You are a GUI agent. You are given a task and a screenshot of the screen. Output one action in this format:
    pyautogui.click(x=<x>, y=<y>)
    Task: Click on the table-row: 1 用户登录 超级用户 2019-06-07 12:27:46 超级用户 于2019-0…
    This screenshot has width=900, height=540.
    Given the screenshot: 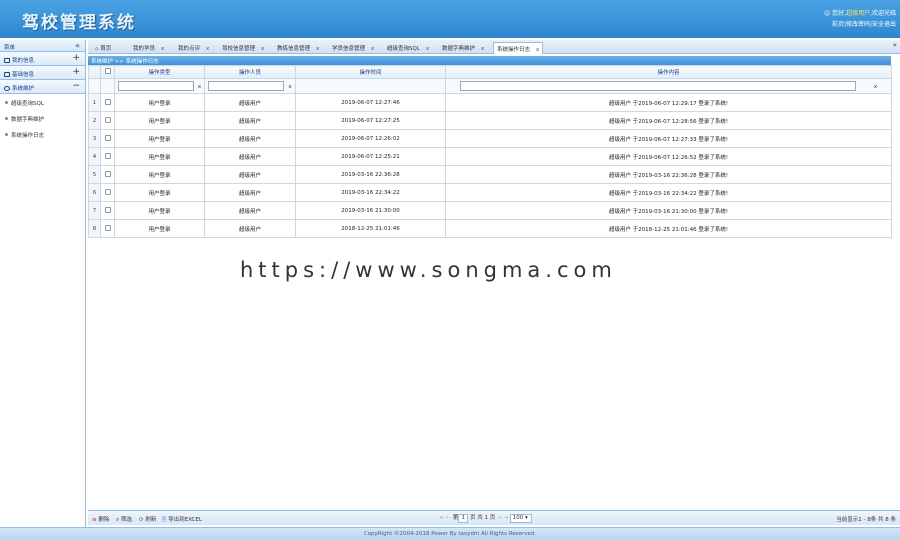 What is the action you would take?
    pyautogui.click(x=490, y=102)
    